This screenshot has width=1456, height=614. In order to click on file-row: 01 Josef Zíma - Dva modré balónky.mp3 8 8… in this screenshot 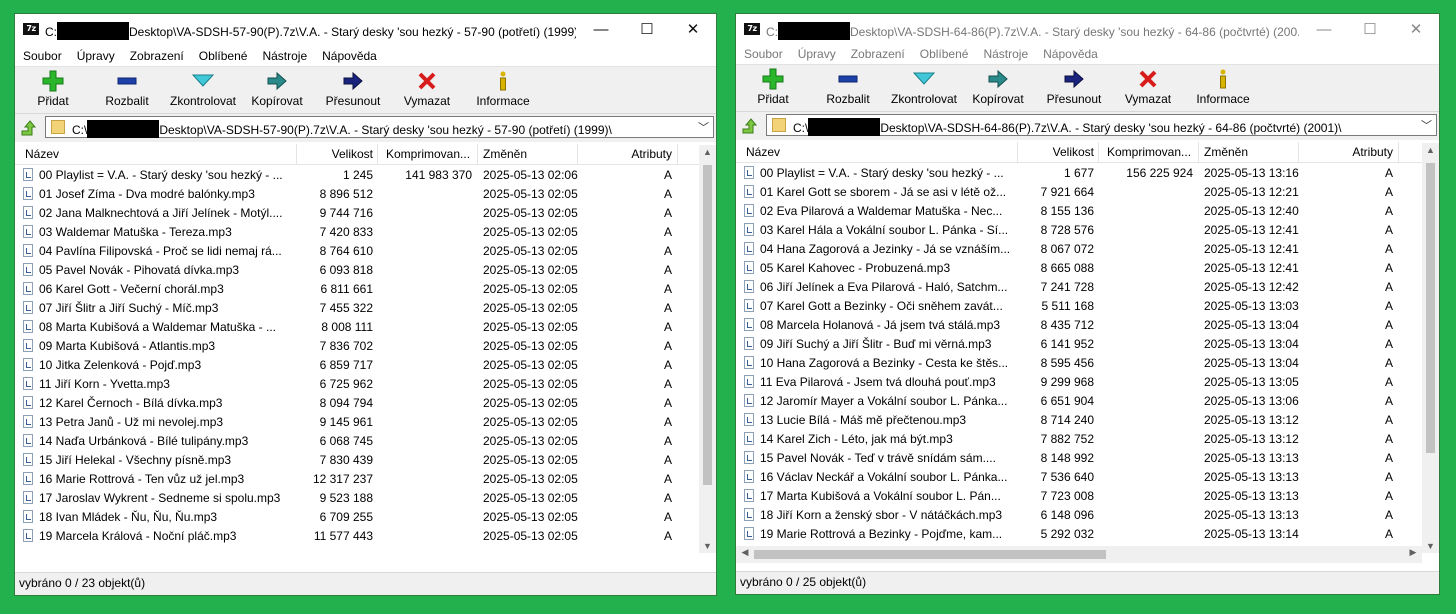, I will do `click(357, 194)`.